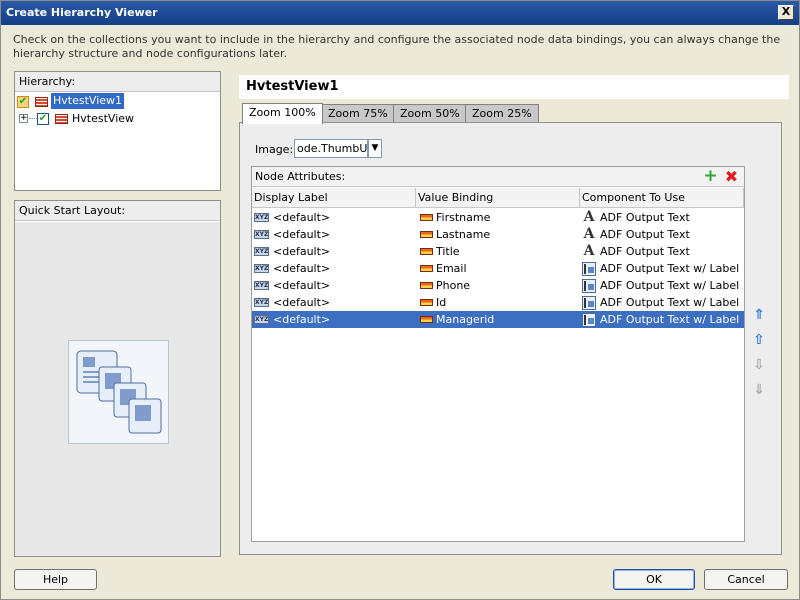  What do you see at coordinates (463, 234) in the screenshot?
I see `value-binding-cell: Lastname` at bounding box center [463, 234].